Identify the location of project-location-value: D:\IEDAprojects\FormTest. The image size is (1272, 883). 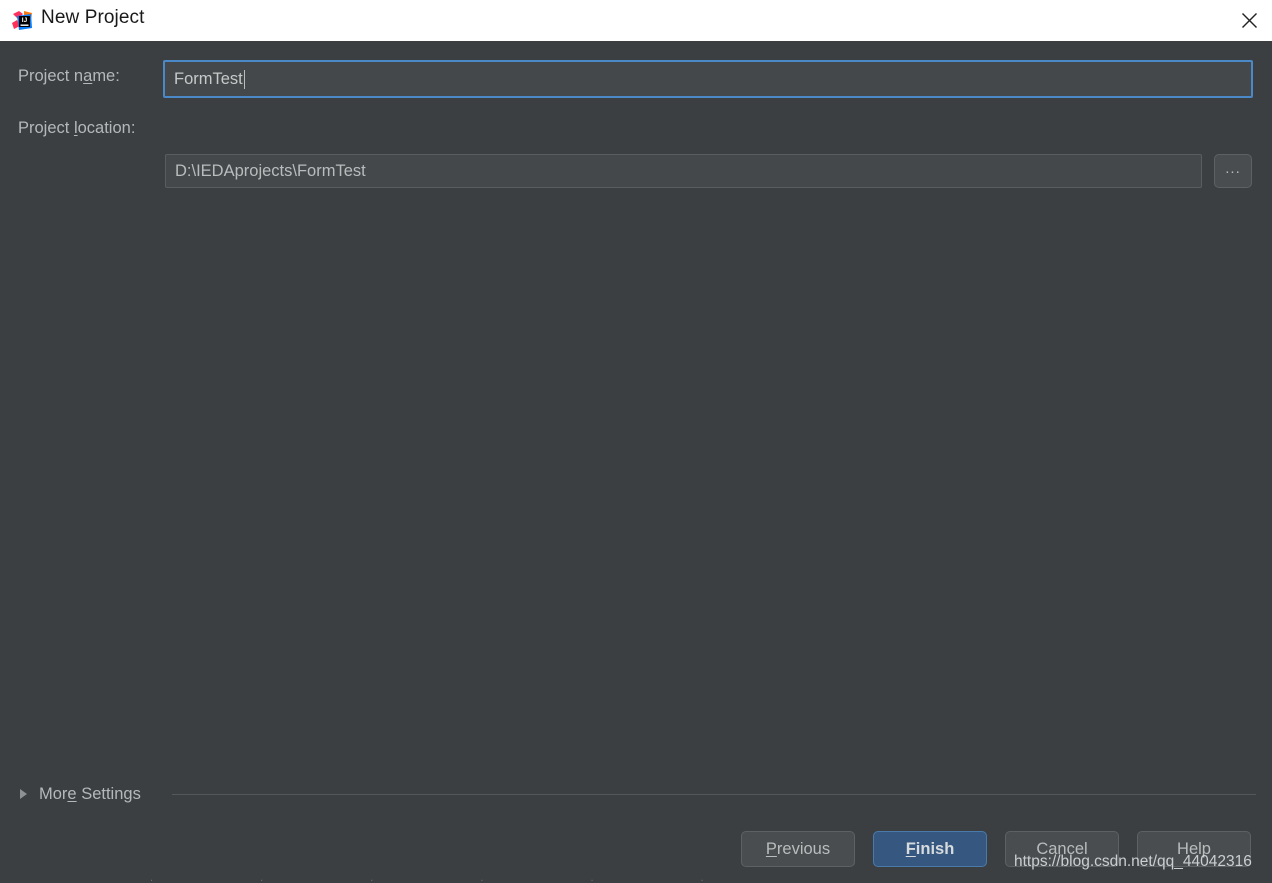
(270, 170).